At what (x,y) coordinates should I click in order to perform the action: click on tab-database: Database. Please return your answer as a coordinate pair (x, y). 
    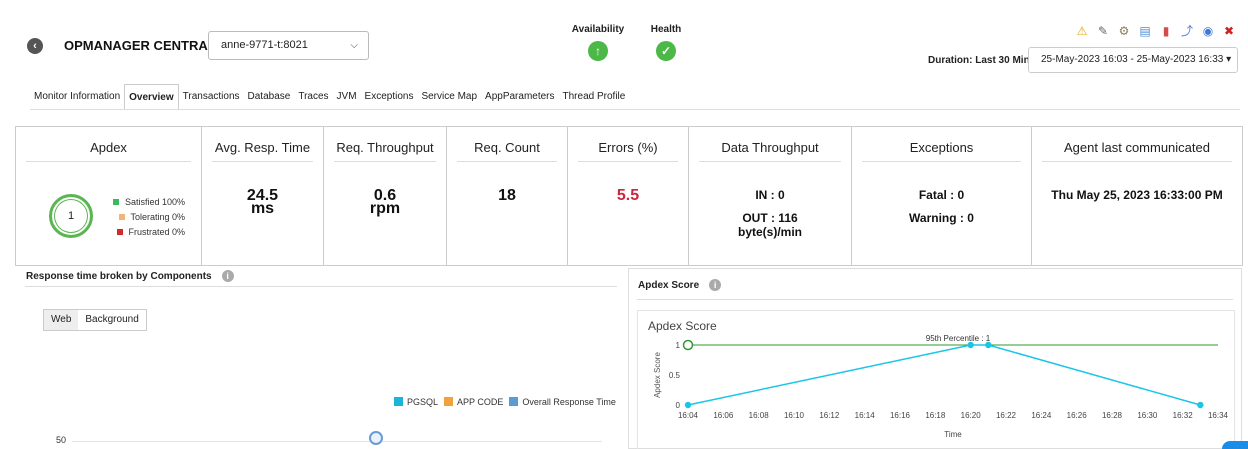
    Looking at the image, I should click on (269, 97).